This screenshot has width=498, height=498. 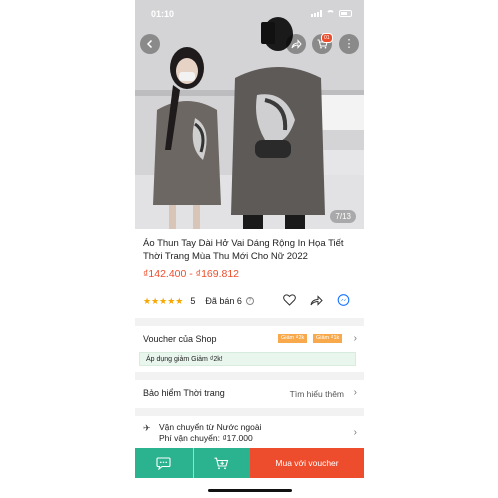 What do you see at coordinates (210, 427) in the screenshot?
I see `shipping-origin: Vận chuyển từ Nước ngoài` at bounding box center [210, 427].